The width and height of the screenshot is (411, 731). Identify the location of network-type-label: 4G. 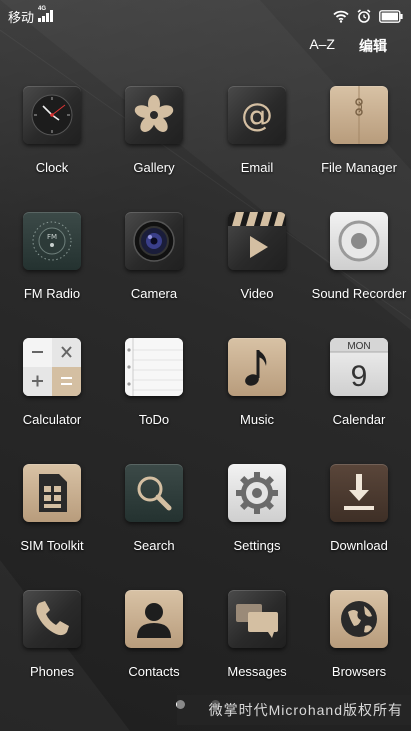
(42, 9).